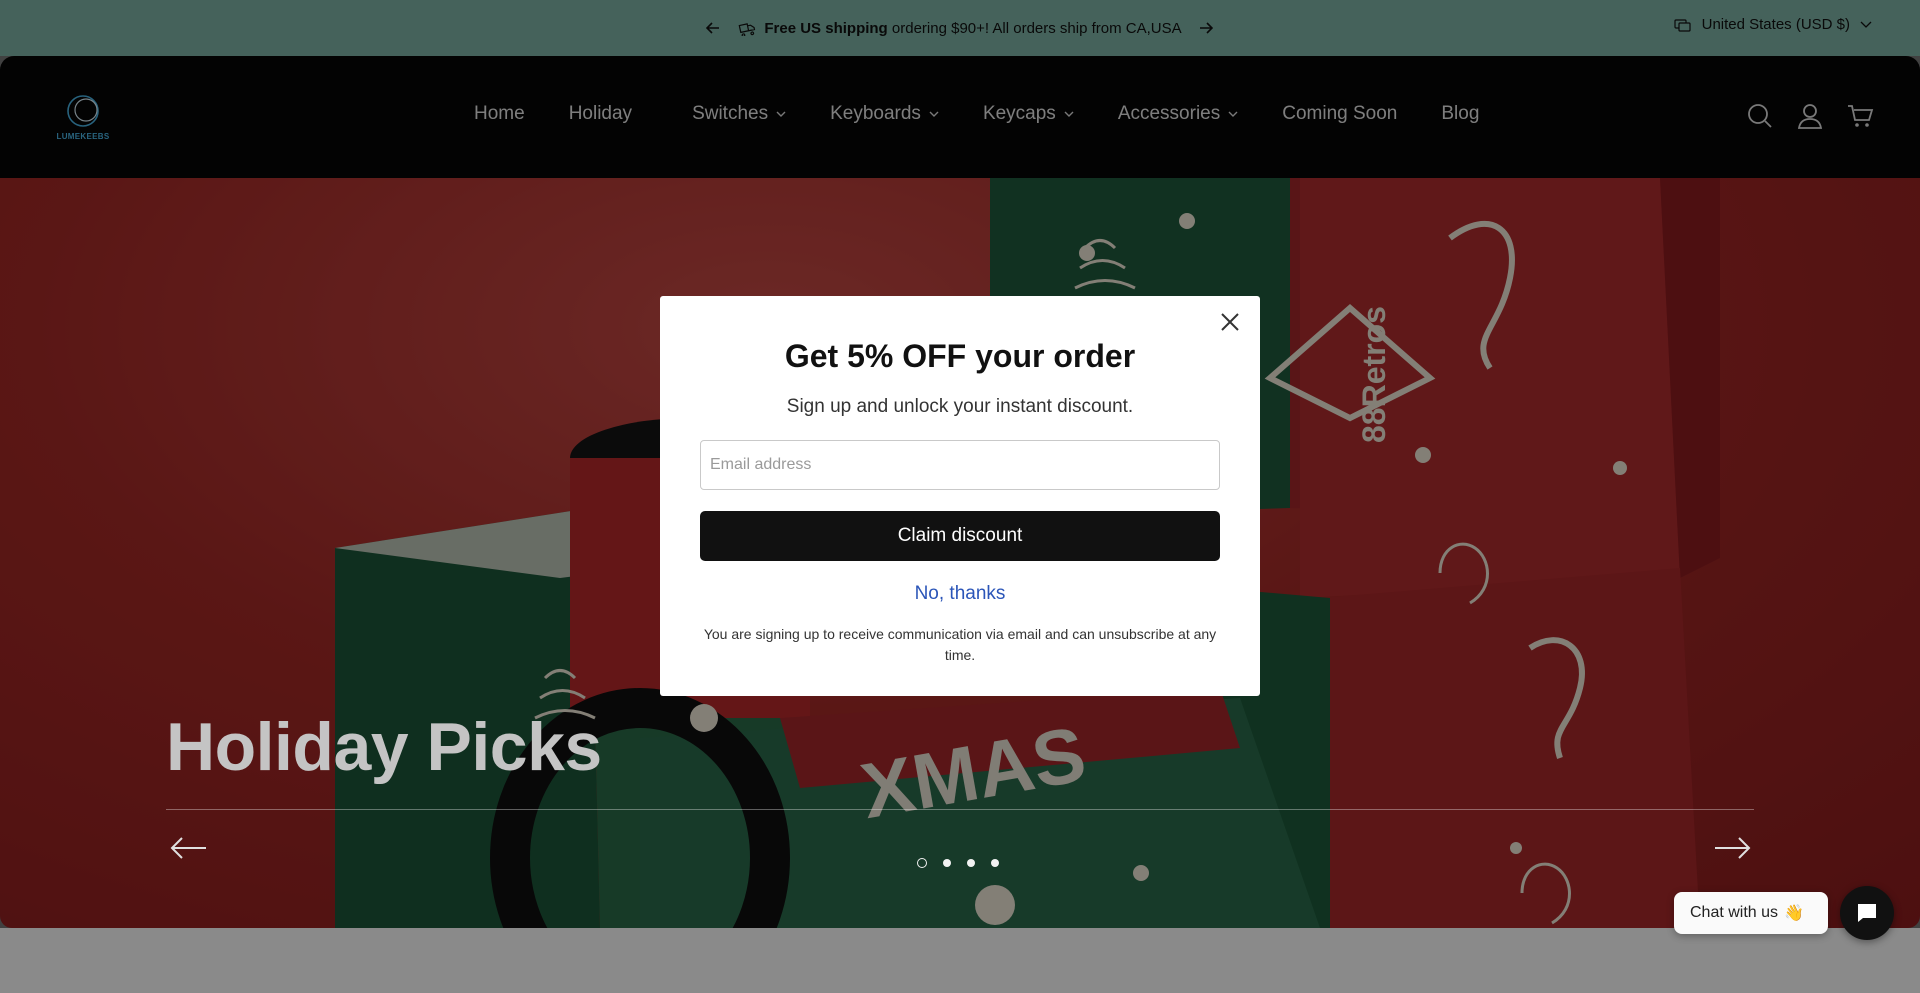 The image size is (1920, 993). Describe the element at coordinates (1794, 913) in the screenshot. I see `wave-emoji: 👋` at that location.